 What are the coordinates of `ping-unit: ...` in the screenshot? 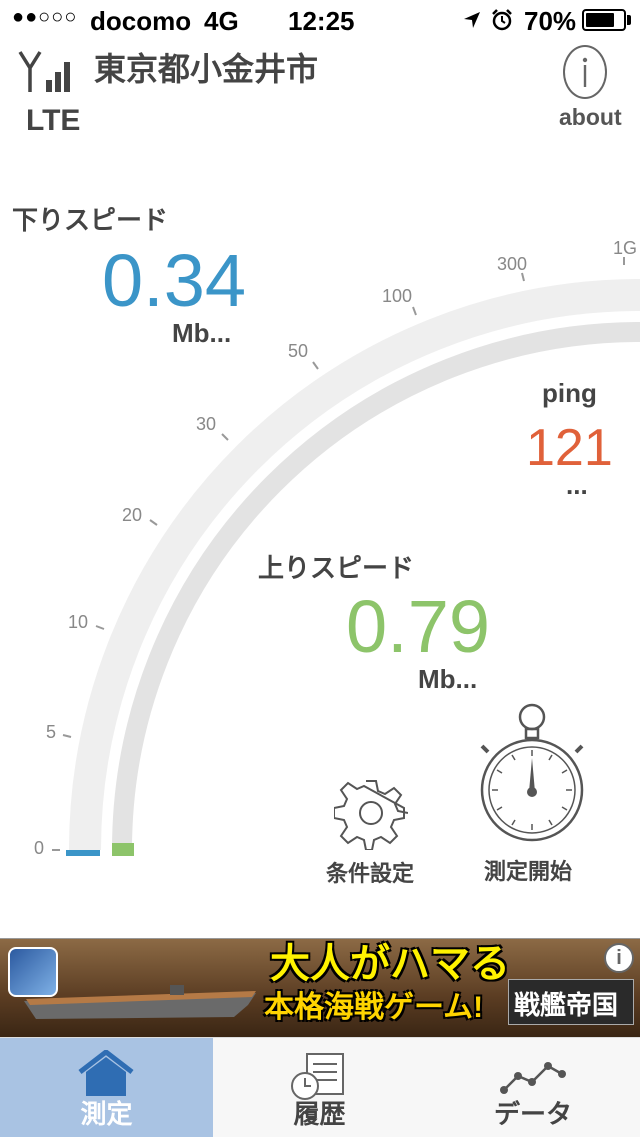 It's located at (577, 485).